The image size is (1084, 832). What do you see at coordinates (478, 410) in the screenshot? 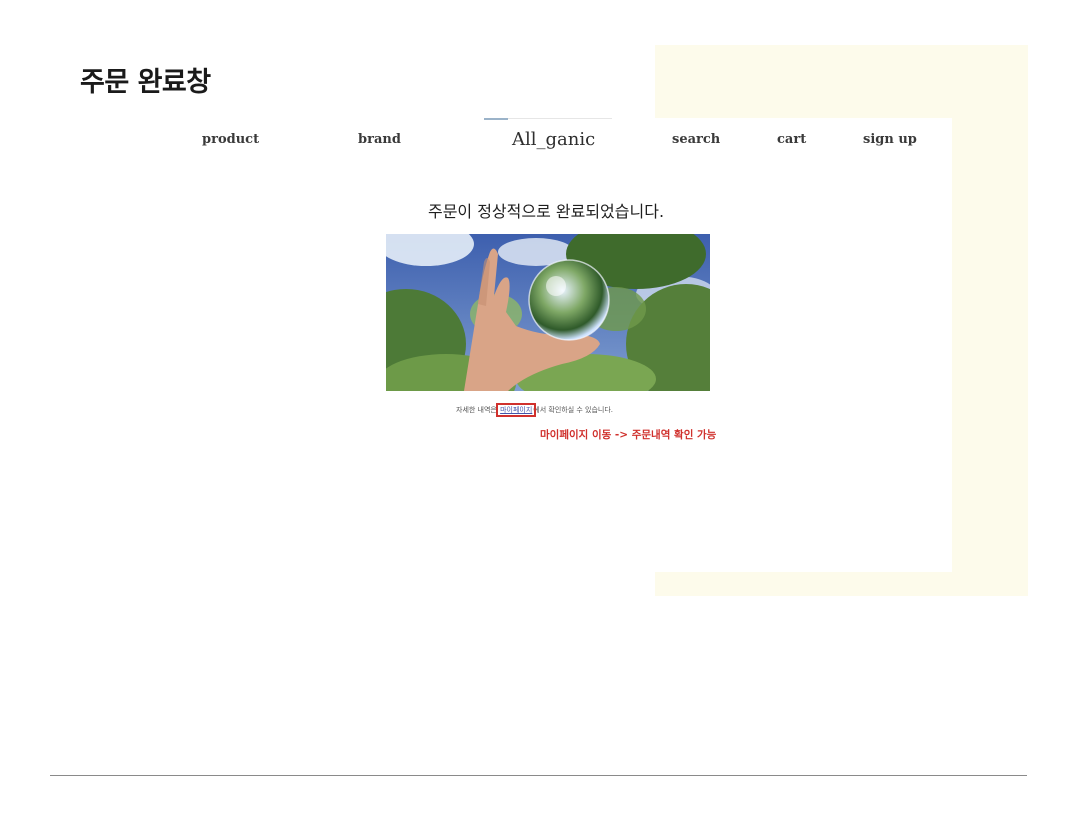
I see `info-text-before: 자세한 내역은` at bounding box center [478, 410].